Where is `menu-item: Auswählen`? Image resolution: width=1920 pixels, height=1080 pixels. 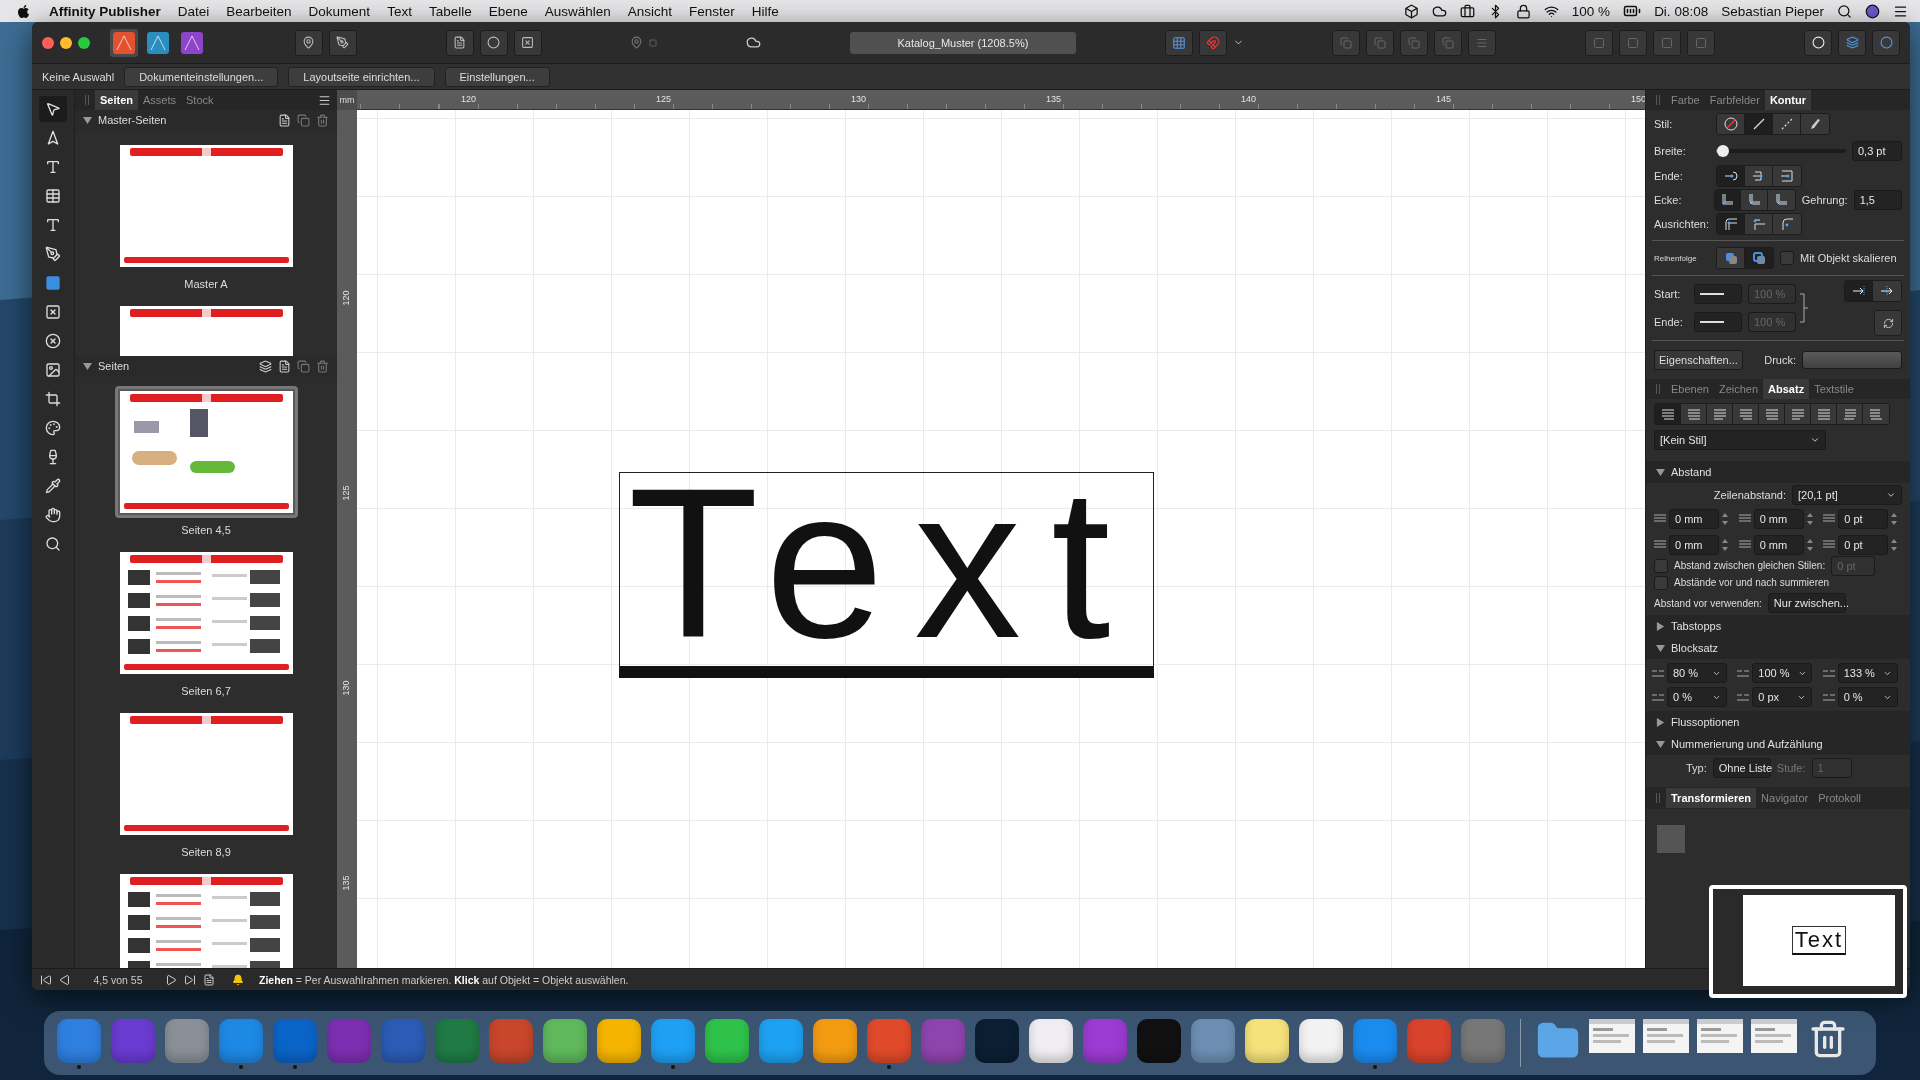
menu-item: Auswählen is located at coordinates (577, 11).